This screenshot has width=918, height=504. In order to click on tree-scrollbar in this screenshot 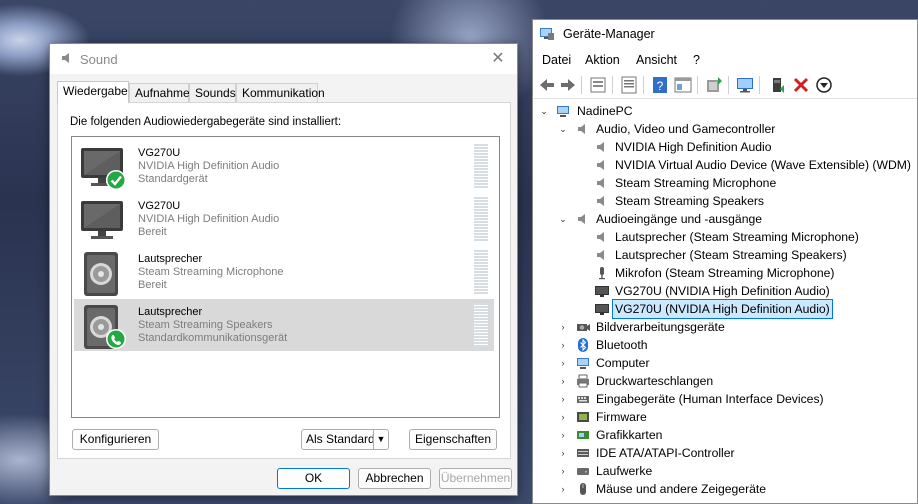, I will do `click(915, 301)`.